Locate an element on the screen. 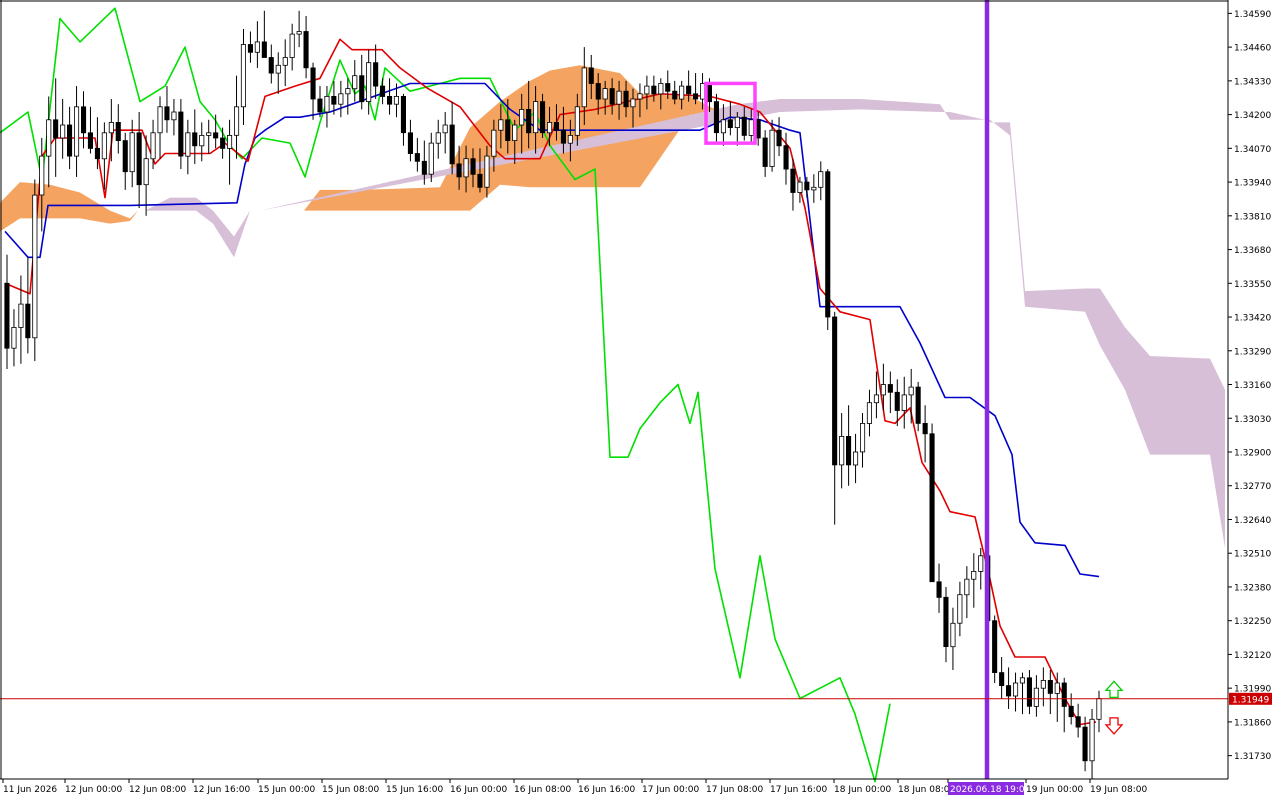  y-tick-label: 1.34330 is located at coordinates (1252, 82).